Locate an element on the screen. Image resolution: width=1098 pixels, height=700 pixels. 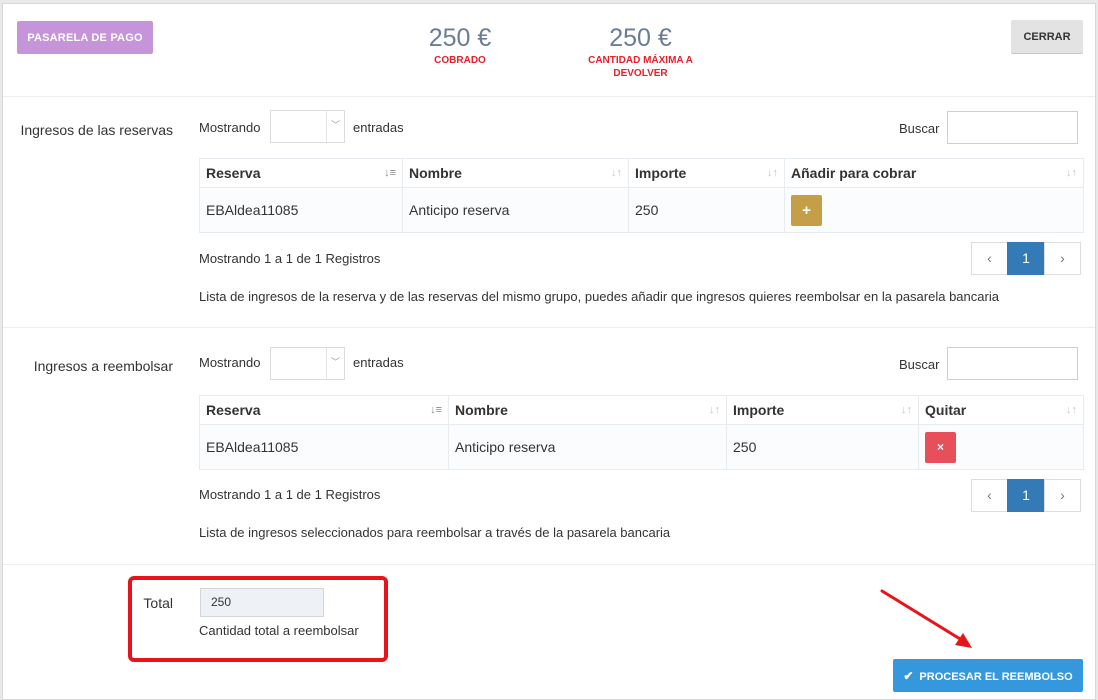
column-header-anadir: Añadir para cobrar ↓↑ is located at coordinates (934, 173).